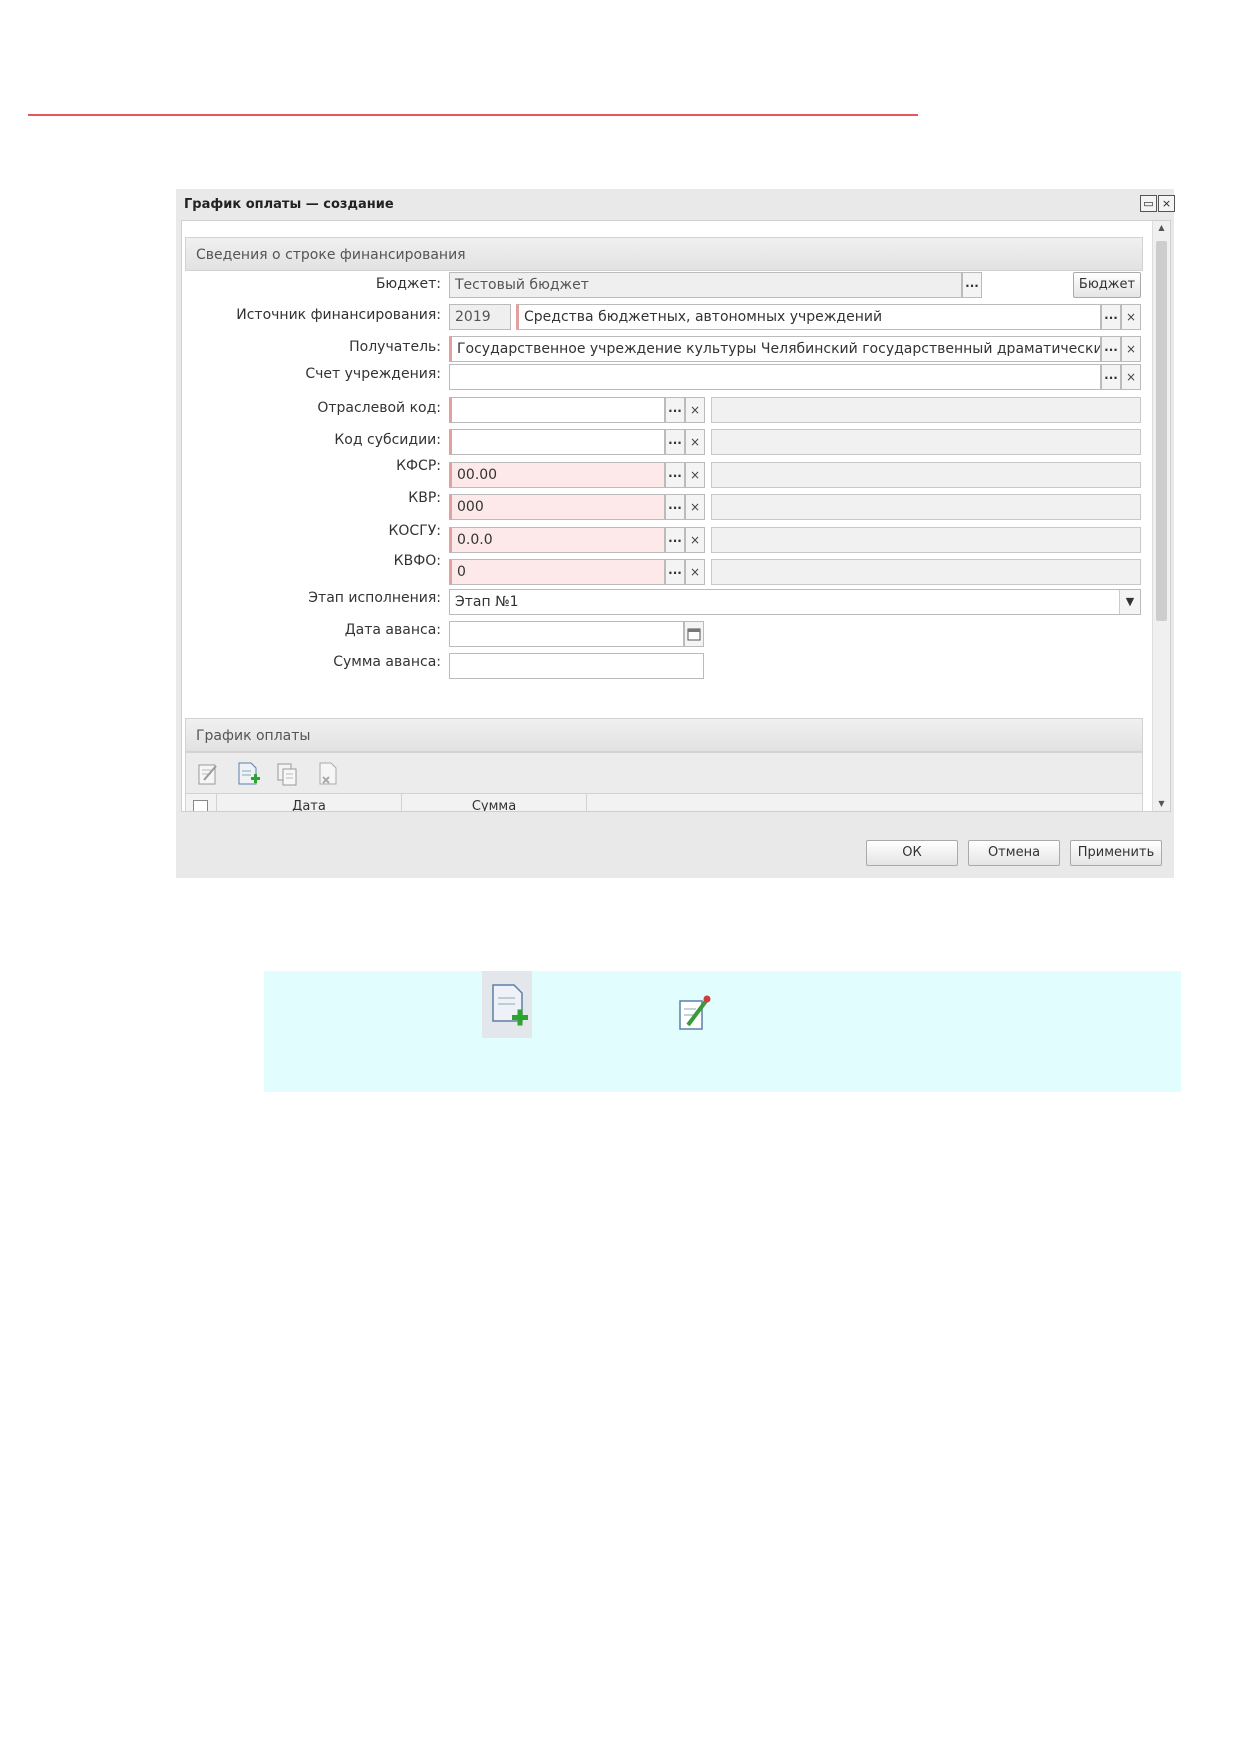 This screenshot has width=1239, height=1754. I want to click on account-clear-icon: ×, so click(1131, 377).